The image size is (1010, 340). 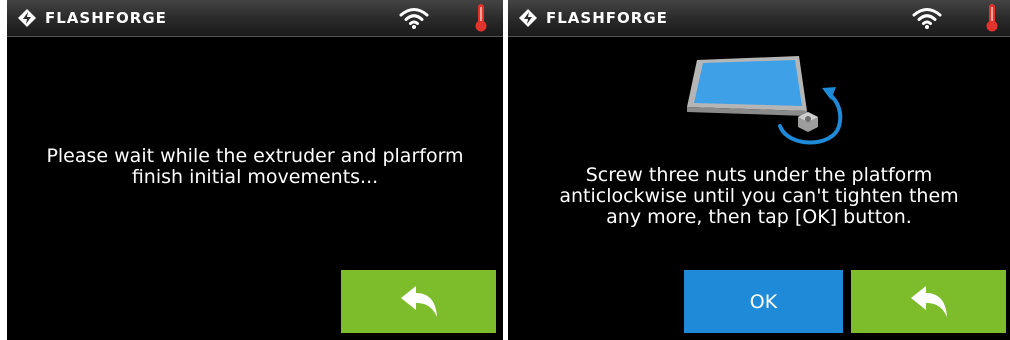 I want to click on platform-nut-illustration, so click(x=765, y=100).